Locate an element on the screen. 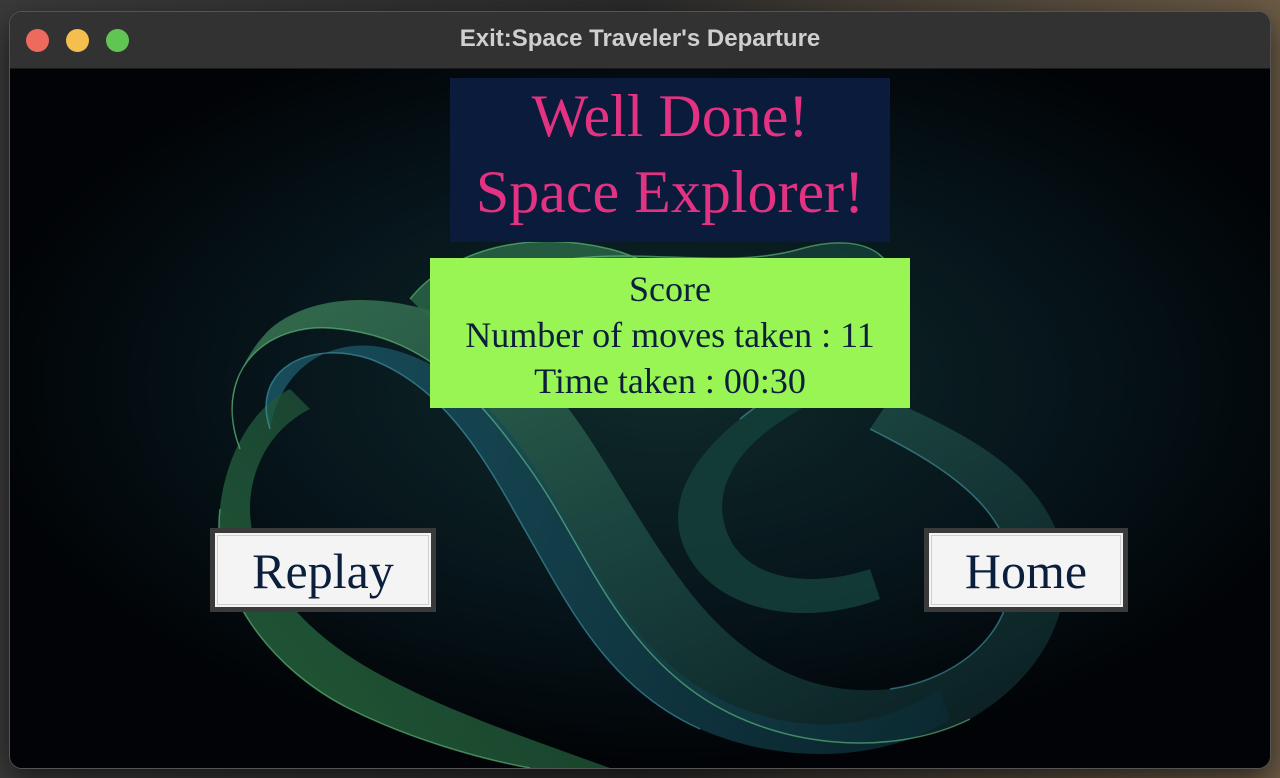 The height and width of the screenshot is (778, 1280). congratulations-banner: Well Done! Space Explorer! is located at coordinates (670, 160).